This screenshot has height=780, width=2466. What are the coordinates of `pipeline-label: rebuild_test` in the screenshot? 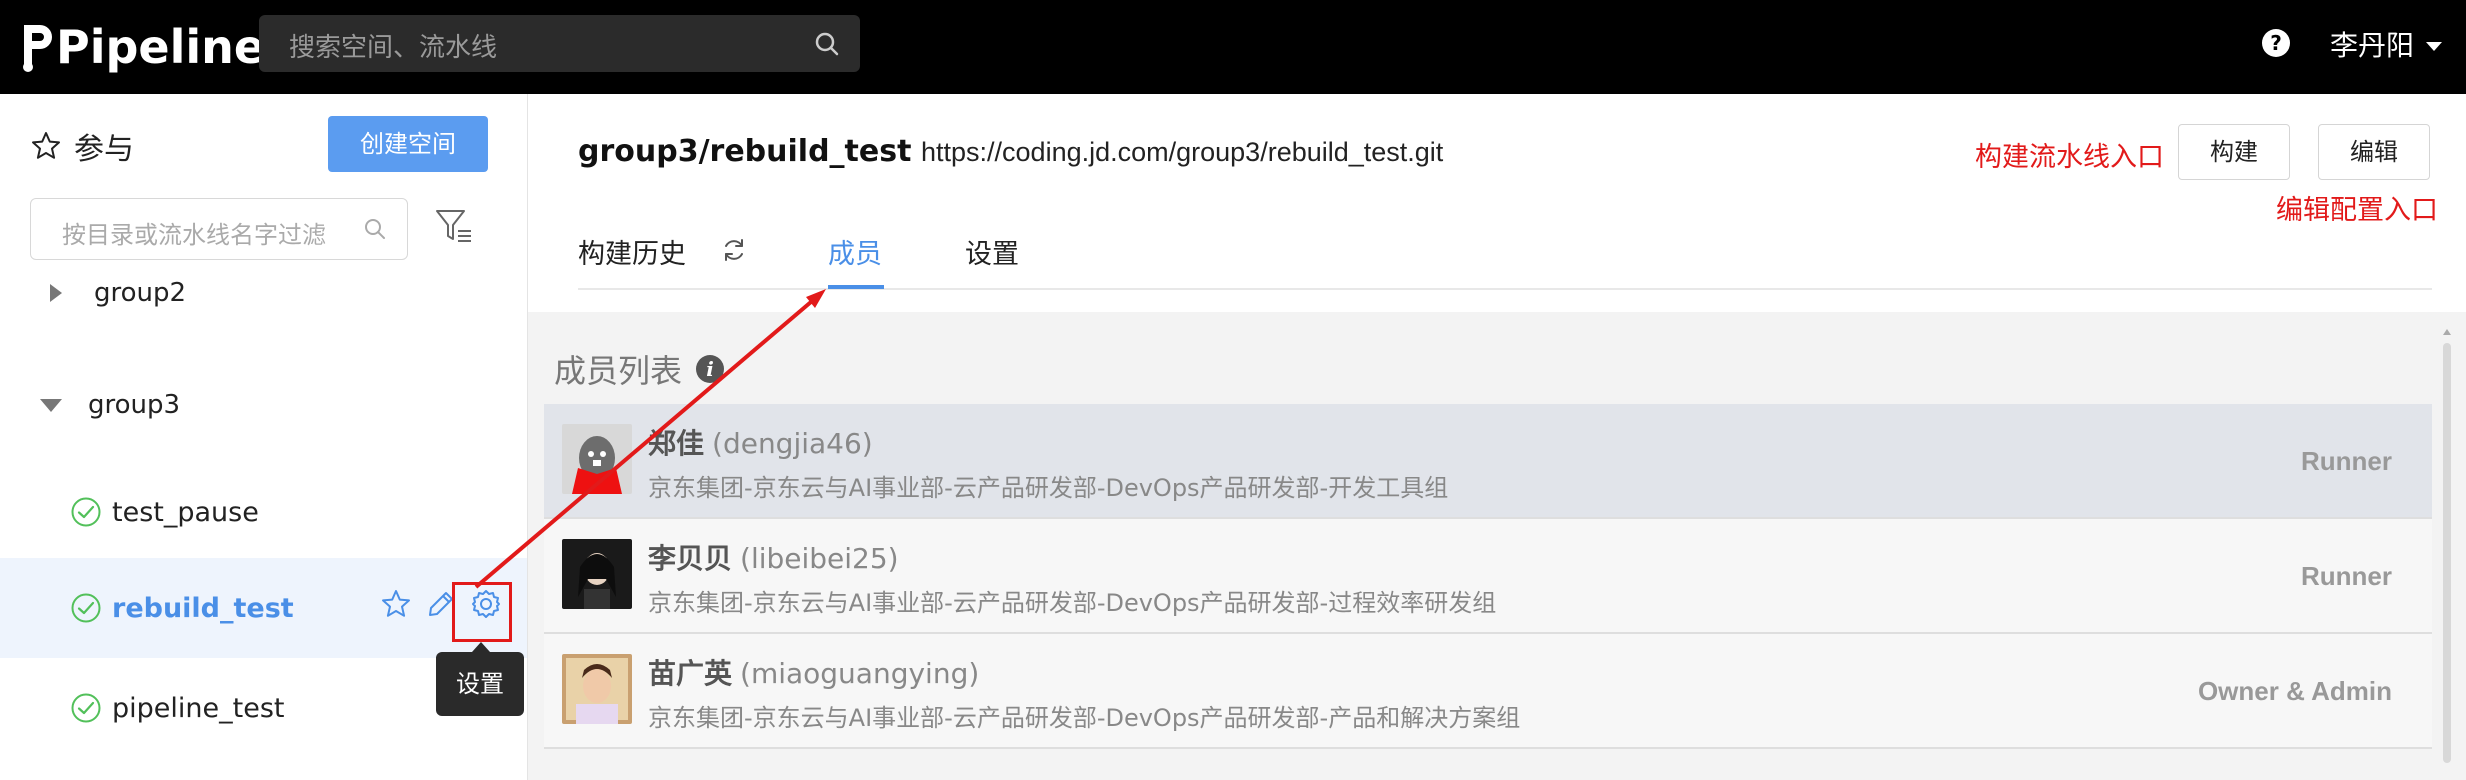 It's located at (203, 608).